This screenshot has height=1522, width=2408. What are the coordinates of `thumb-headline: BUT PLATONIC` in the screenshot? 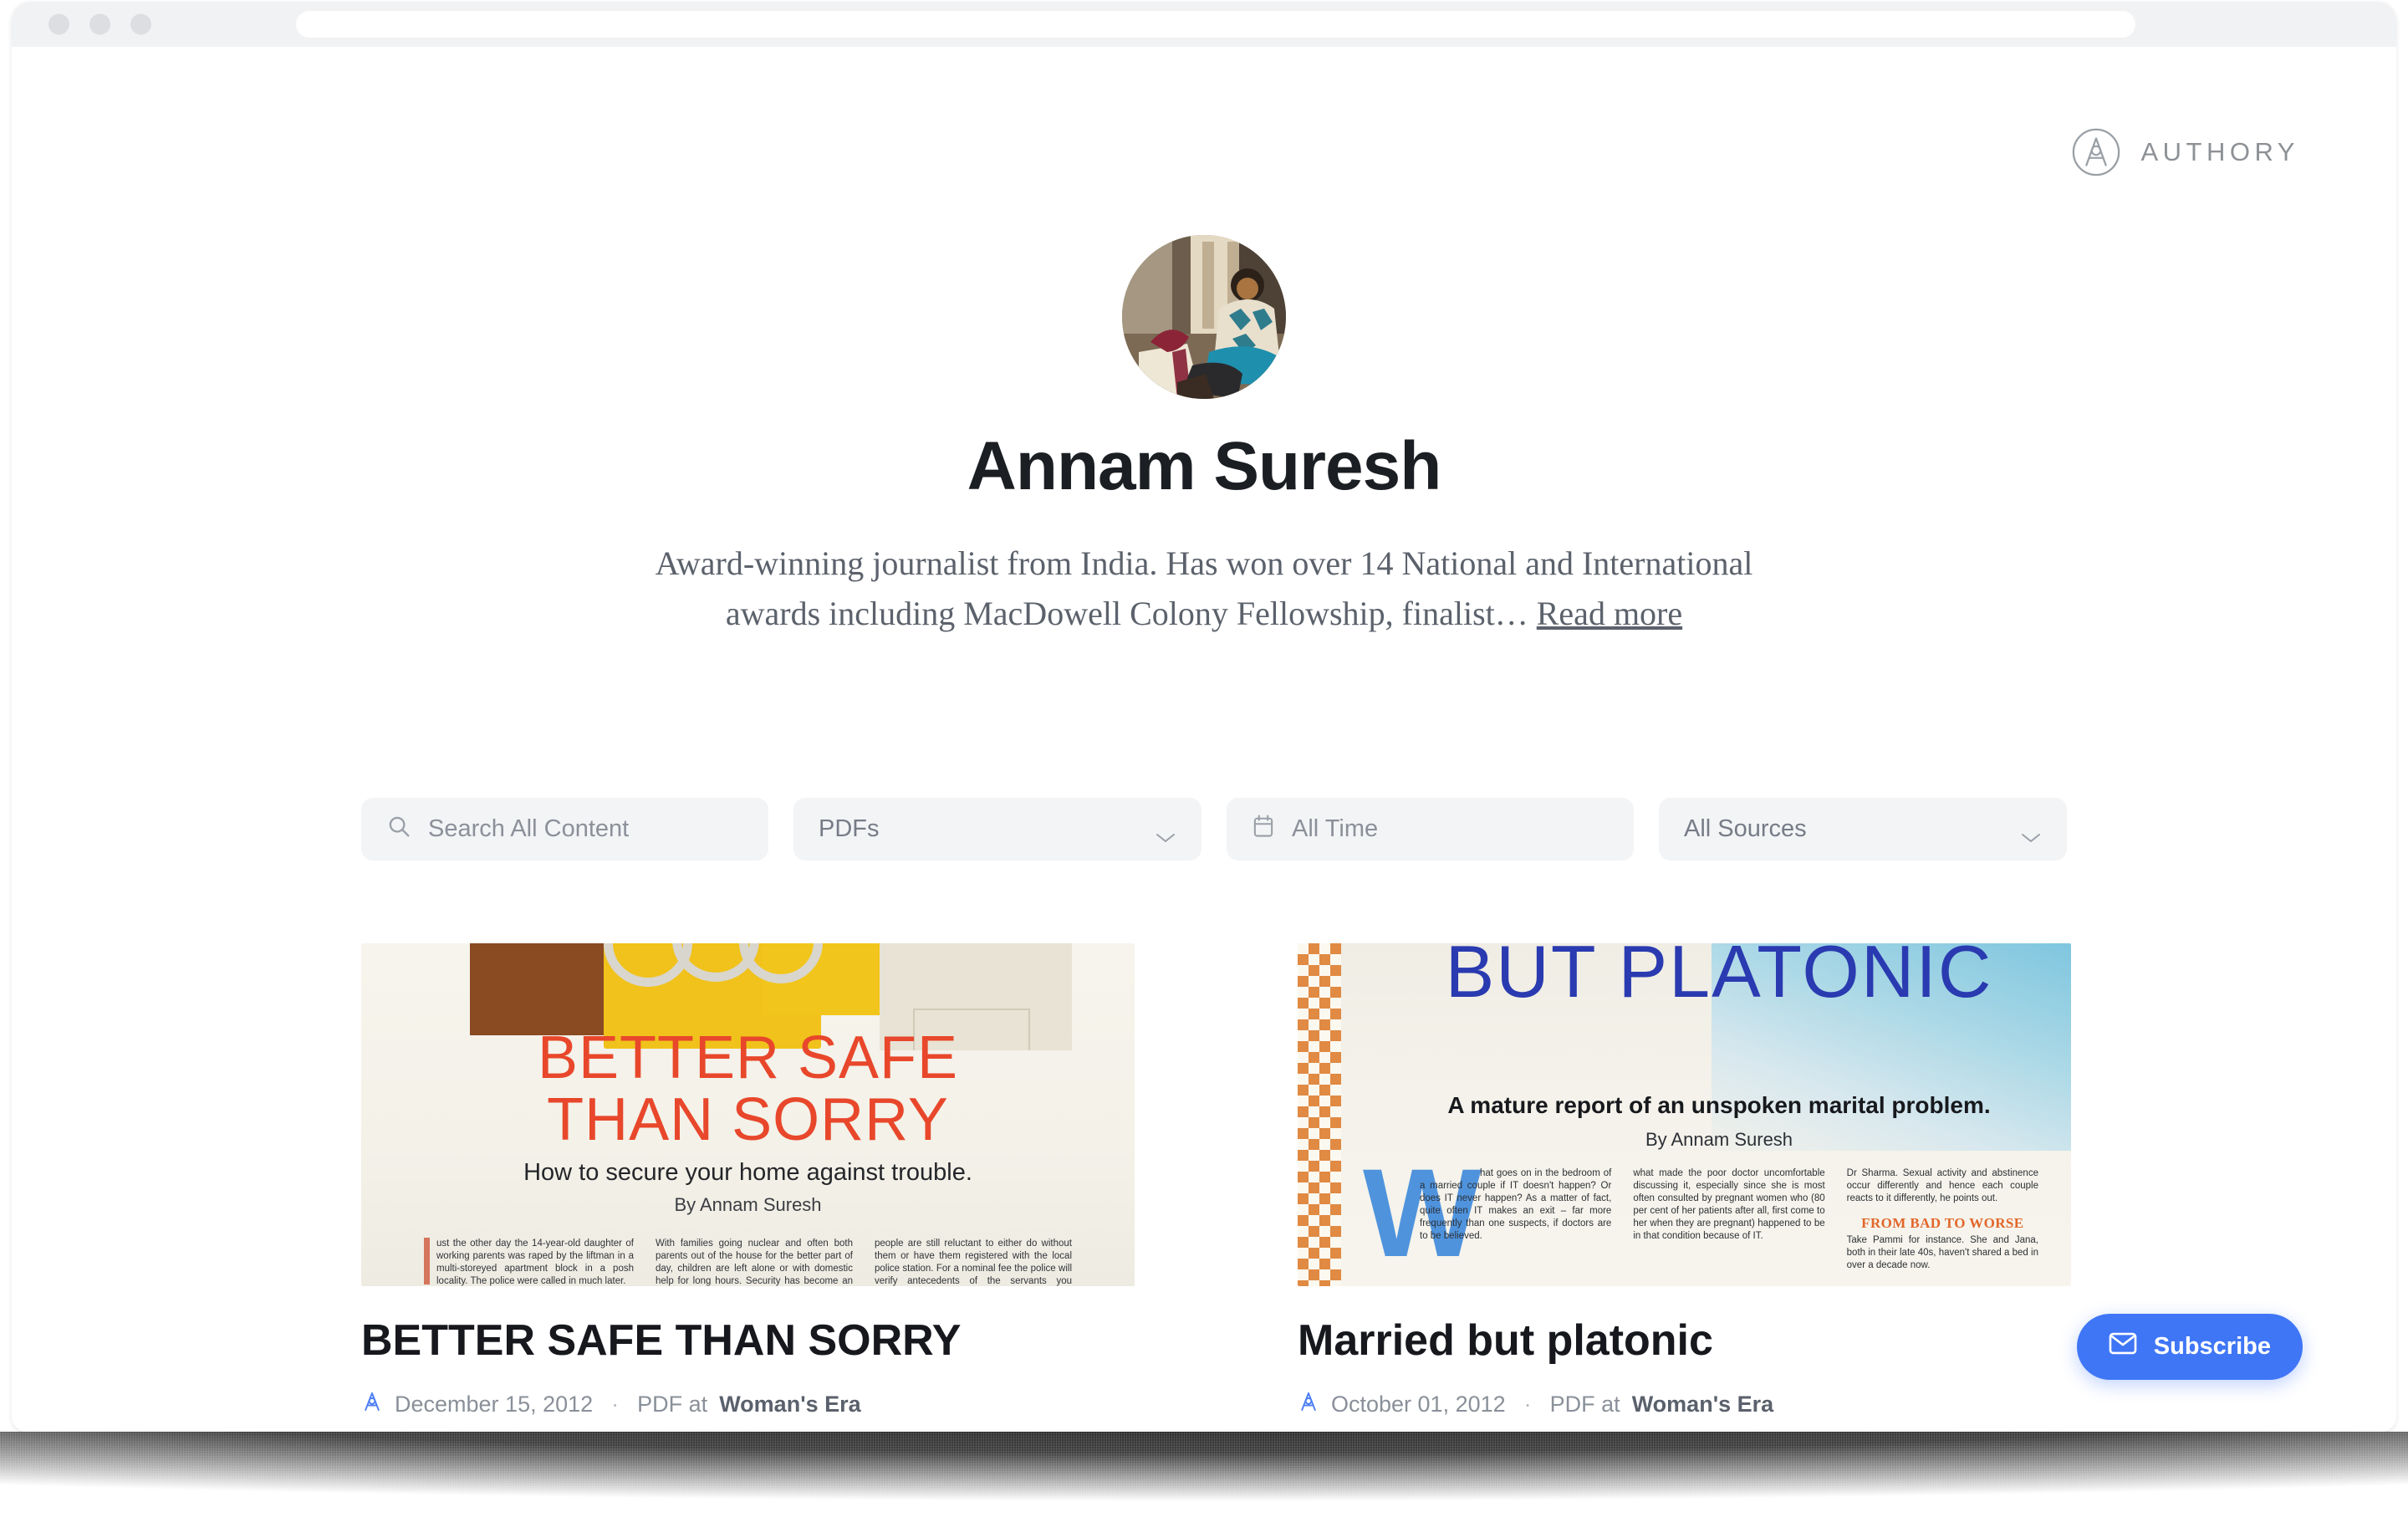 It's located at (1719, 978).